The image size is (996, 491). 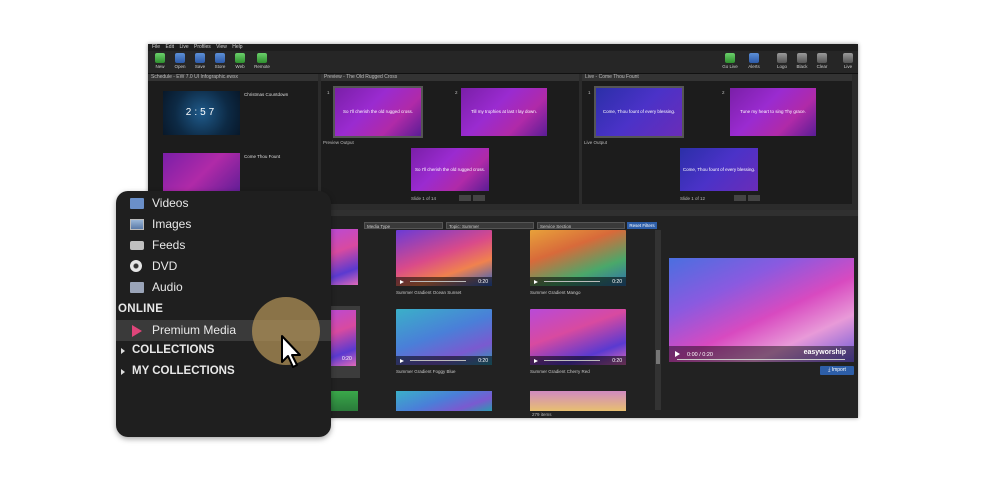 What do you see at coordinates (596, 142) in the screenshot?
I see `live-output-label: Live Output` at bounding box center [596, 142].